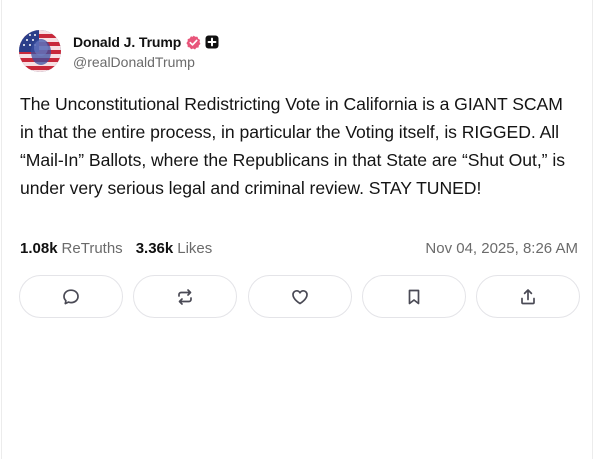 Image resolution: width=595 pixels, height=459 pixels. Describe the element at coordinates (92, 248) in the screenshot. I see `retruths-label: ReTruths` at that location.